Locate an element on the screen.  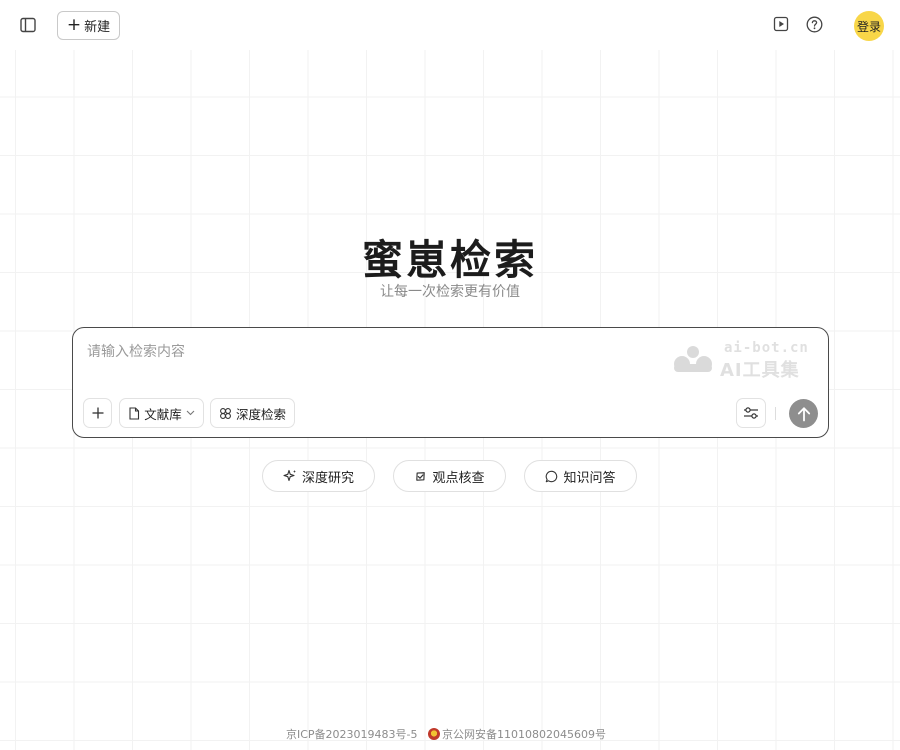
new-button: + 新建 is located at coordinates (88, 25).